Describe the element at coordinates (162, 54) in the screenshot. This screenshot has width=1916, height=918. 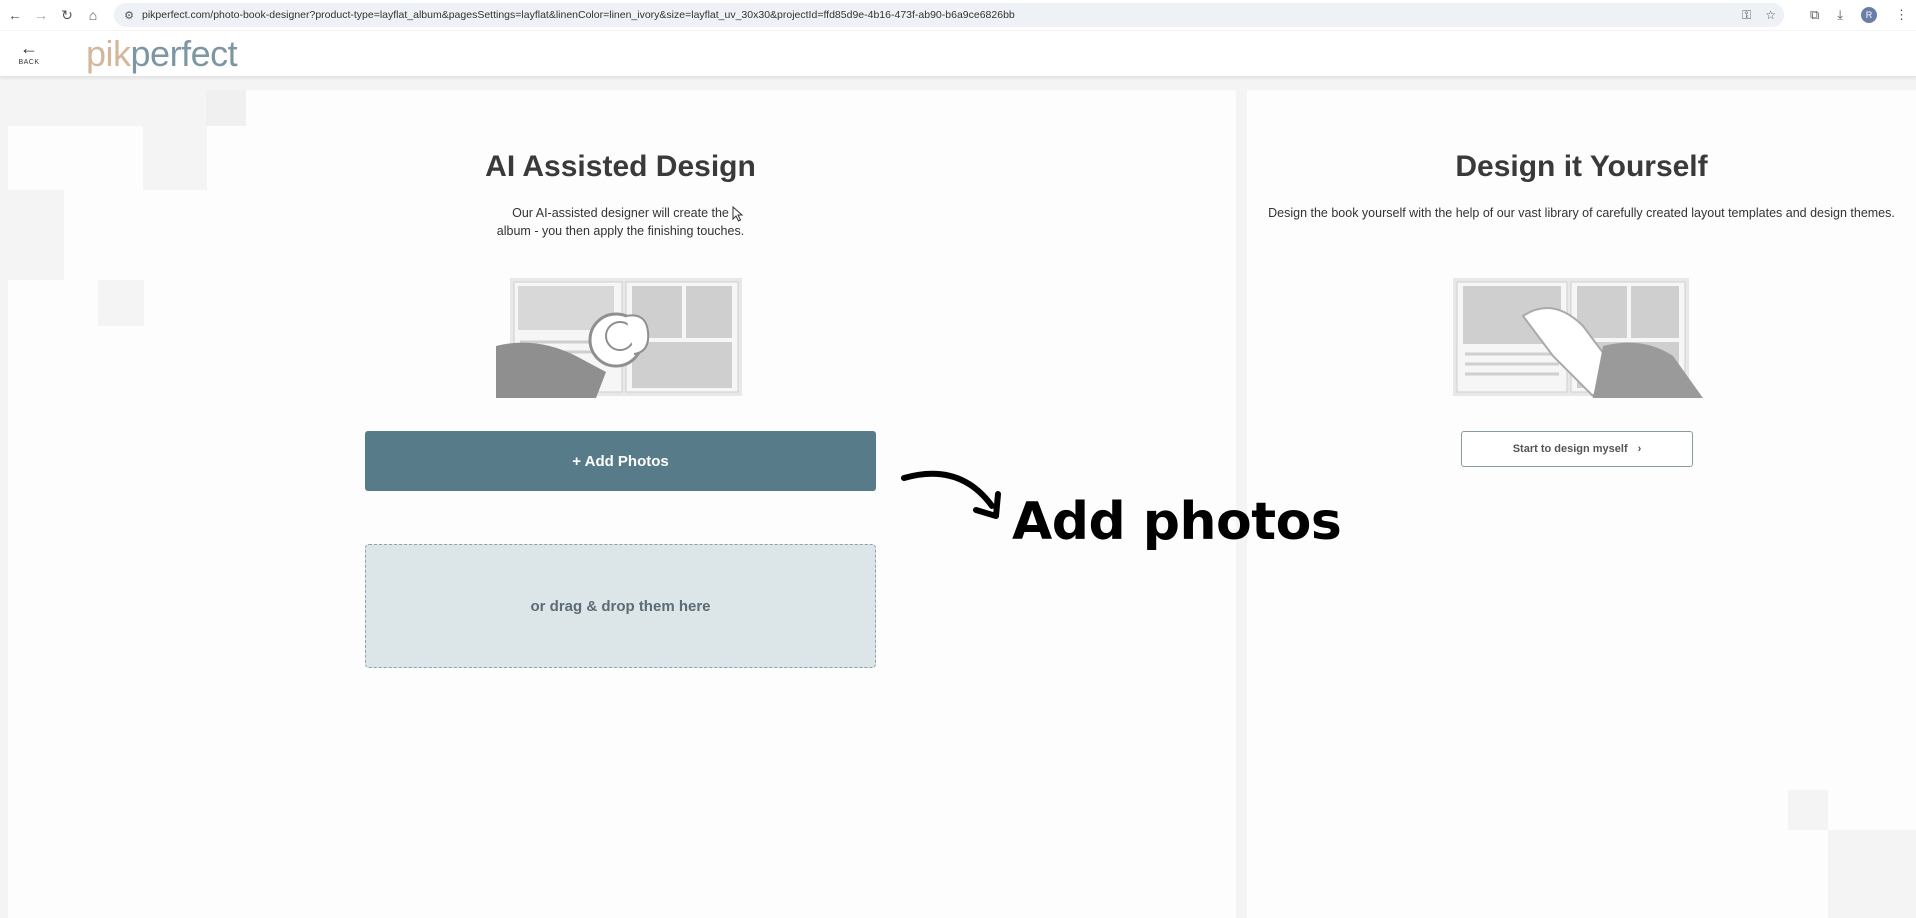
I see `pikperfect-logo: pikperfect` at that location.